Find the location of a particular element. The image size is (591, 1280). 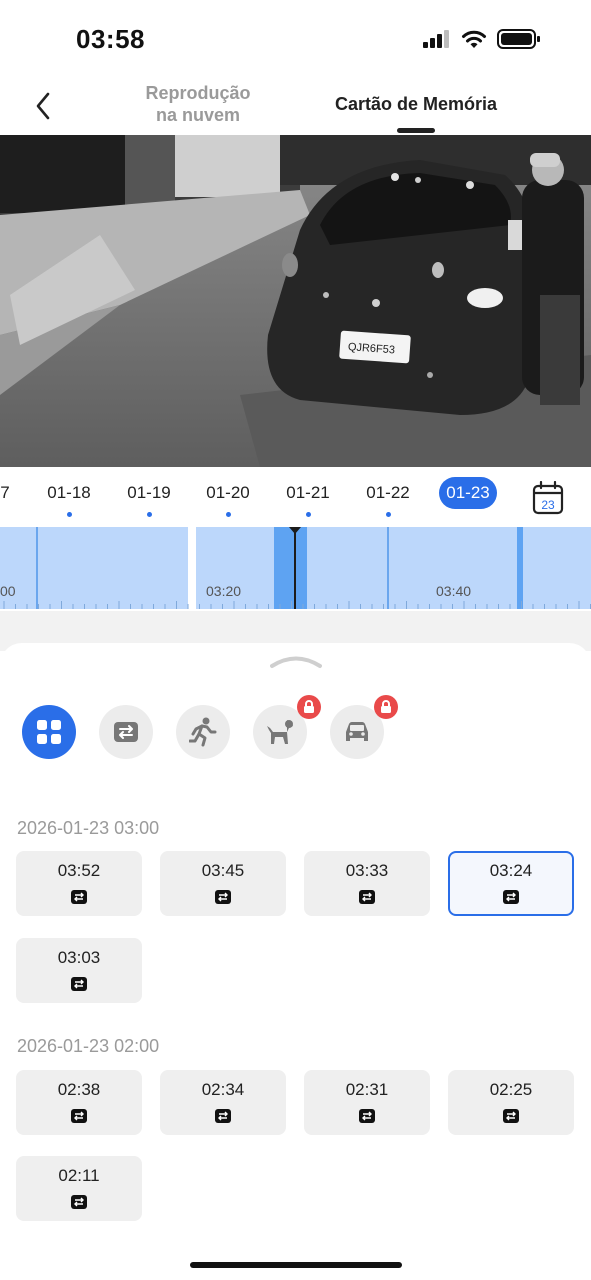

tab-memory-card-label: Cartão de Memória is located at coordinates (416, 104).